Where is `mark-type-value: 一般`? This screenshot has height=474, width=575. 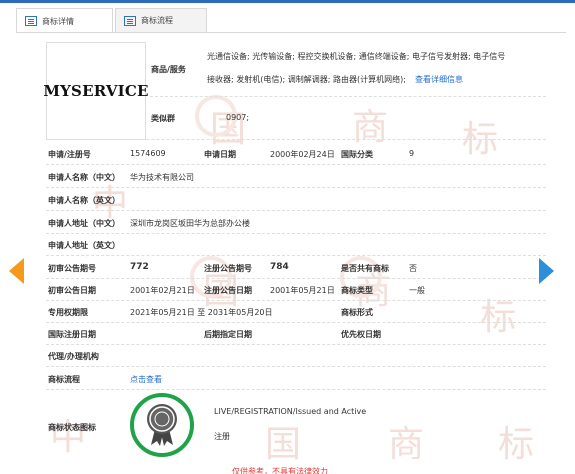
mark-type-value: 一般 is located at coordinates (417, 290).